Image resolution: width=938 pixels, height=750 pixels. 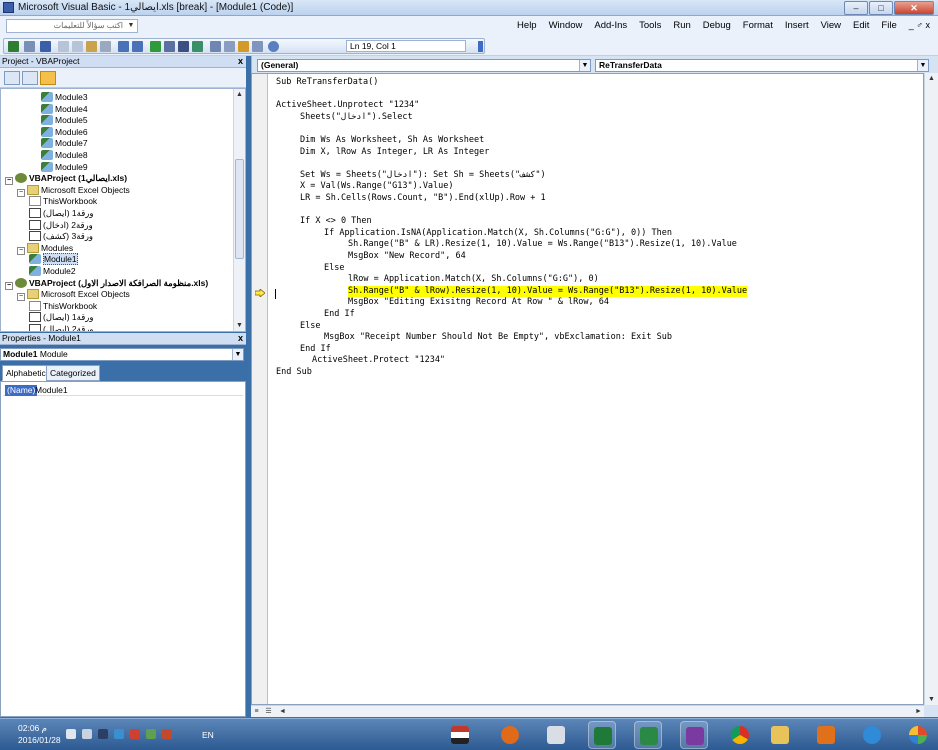 I want to click on scroll-right-icon: ►, so click(x=918, y=711).